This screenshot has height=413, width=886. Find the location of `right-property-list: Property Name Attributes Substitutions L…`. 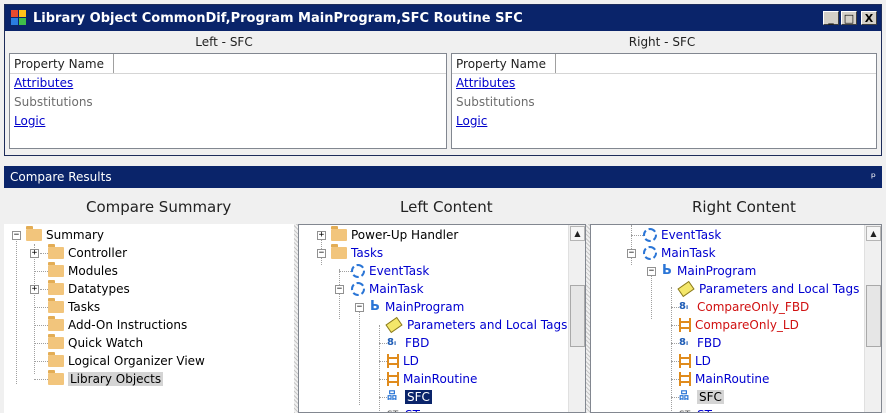

right-property-list: Property Name Attributes Substitutions L… is located at coordinates (664, 101).